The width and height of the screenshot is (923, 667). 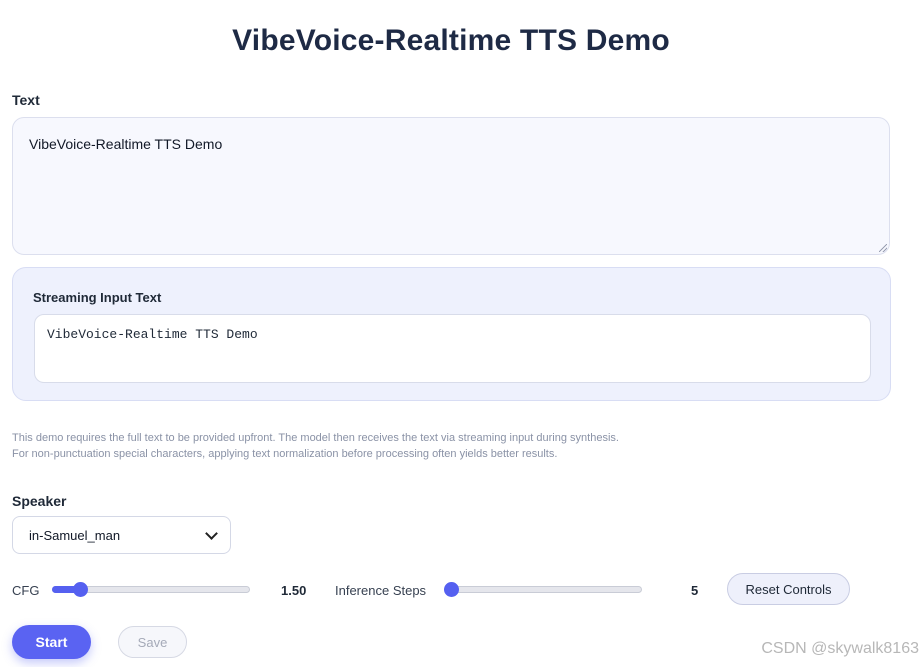 What do you see at coordinates (452, 348) in the screenshot?
I see `streaming-input-field: VibeVoice-Realtime TTS Demo` at bounding box center [452, 348].